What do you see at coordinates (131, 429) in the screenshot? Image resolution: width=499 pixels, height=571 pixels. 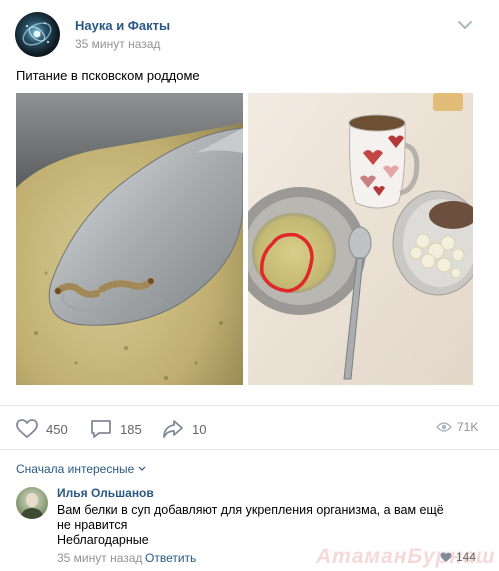 I see `comment-count: 185` at bounding box center [131, 429].